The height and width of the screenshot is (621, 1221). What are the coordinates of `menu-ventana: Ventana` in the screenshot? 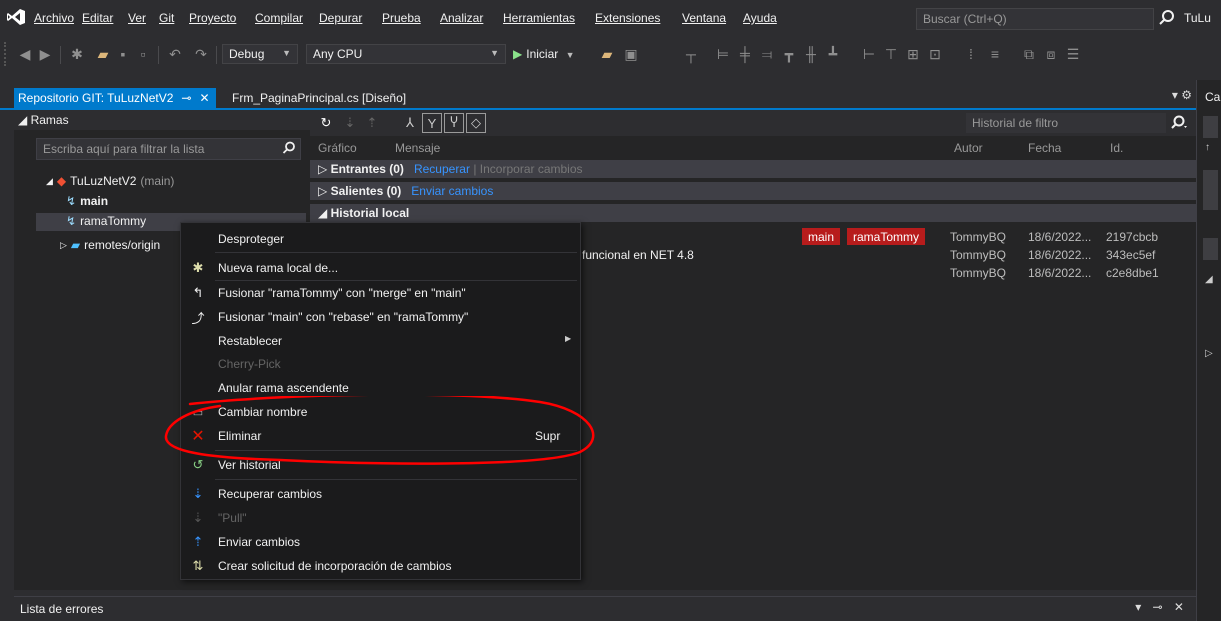 It's located at (704, 18).